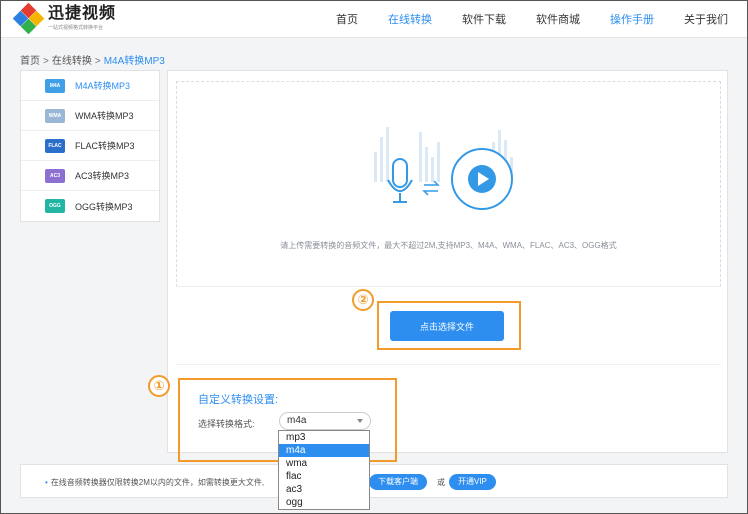  I want to click on sidebar-item-flac: FLAC FLAC转换MP3, so click(90, 146).